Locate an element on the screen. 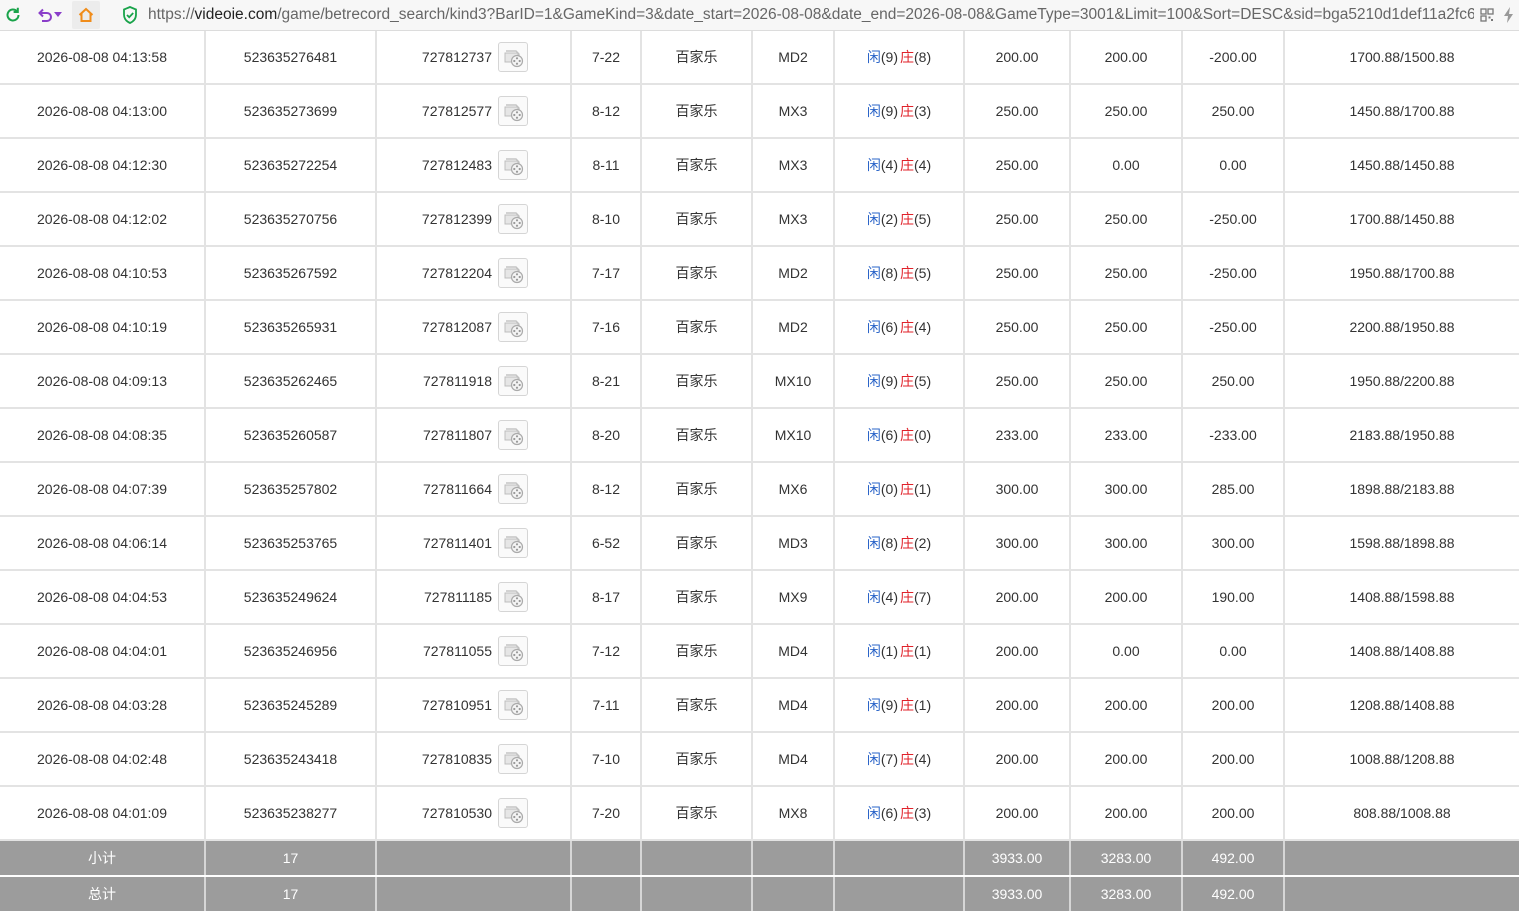  total-valid: 3283.00 is located at coordinates (1126, 894).